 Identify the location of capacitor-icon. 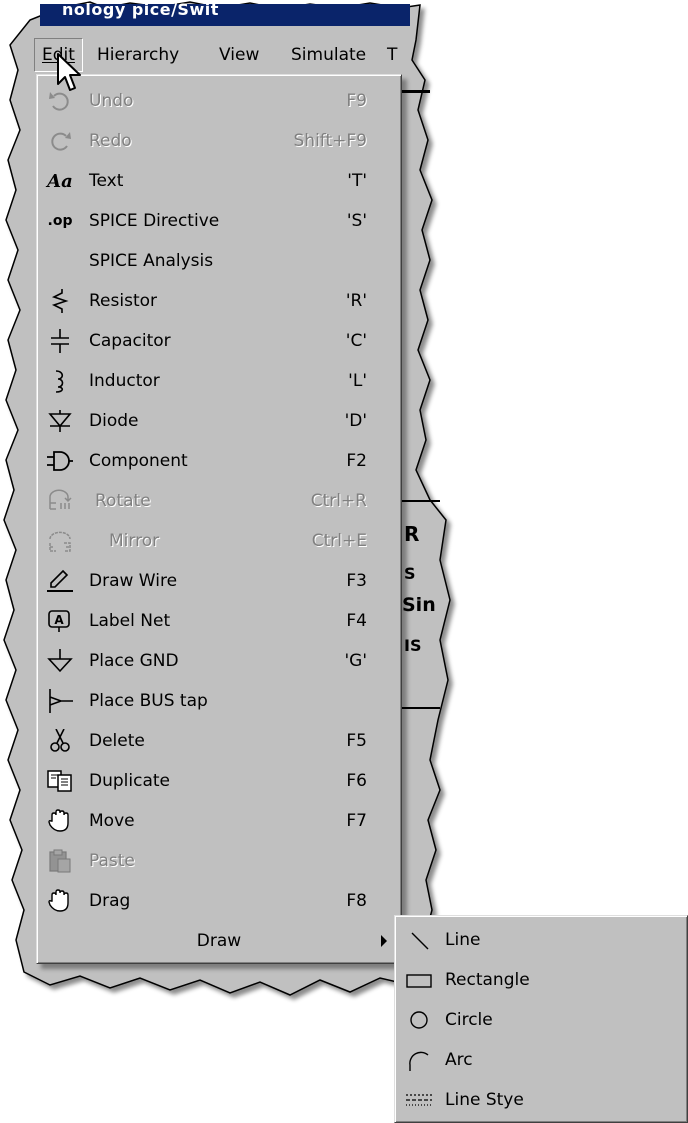
(60, 341).